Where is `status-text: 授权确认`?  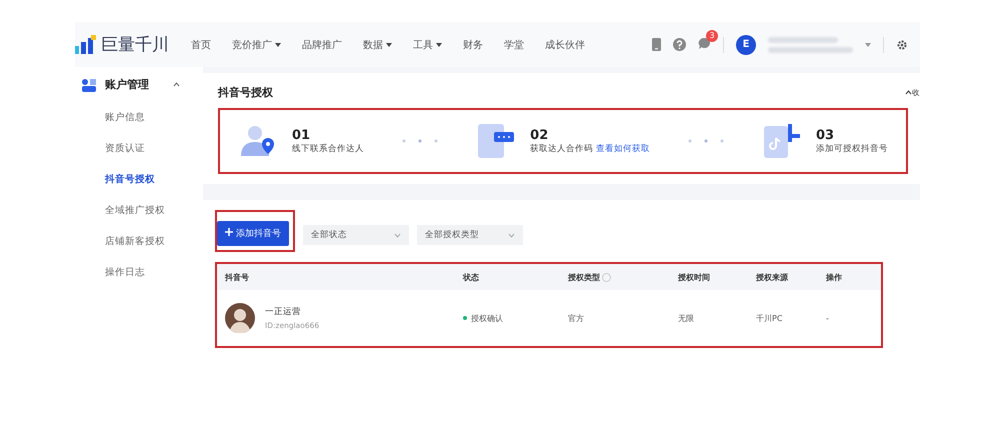 status-text: 授权确认 is located at coordinates (487, 318).